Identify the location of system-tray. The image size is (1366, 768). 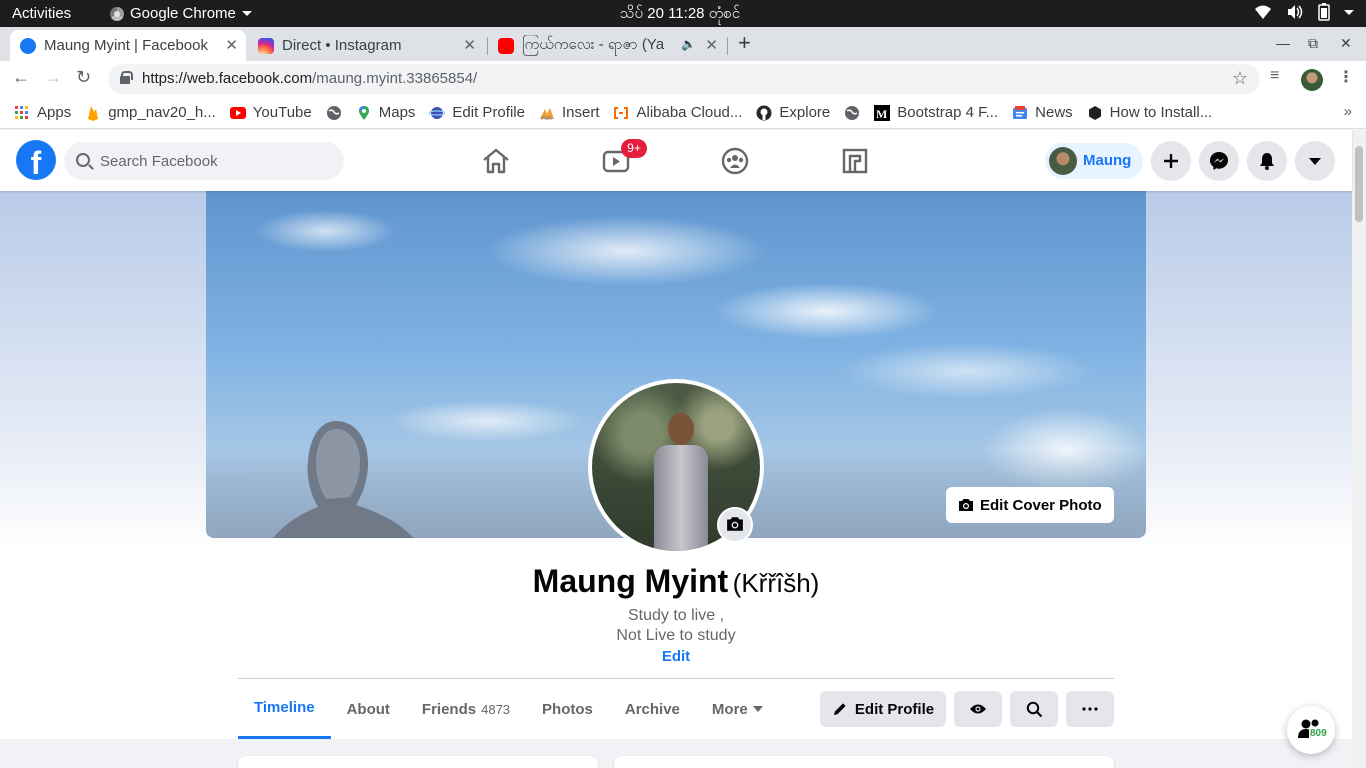
(1304, 12).